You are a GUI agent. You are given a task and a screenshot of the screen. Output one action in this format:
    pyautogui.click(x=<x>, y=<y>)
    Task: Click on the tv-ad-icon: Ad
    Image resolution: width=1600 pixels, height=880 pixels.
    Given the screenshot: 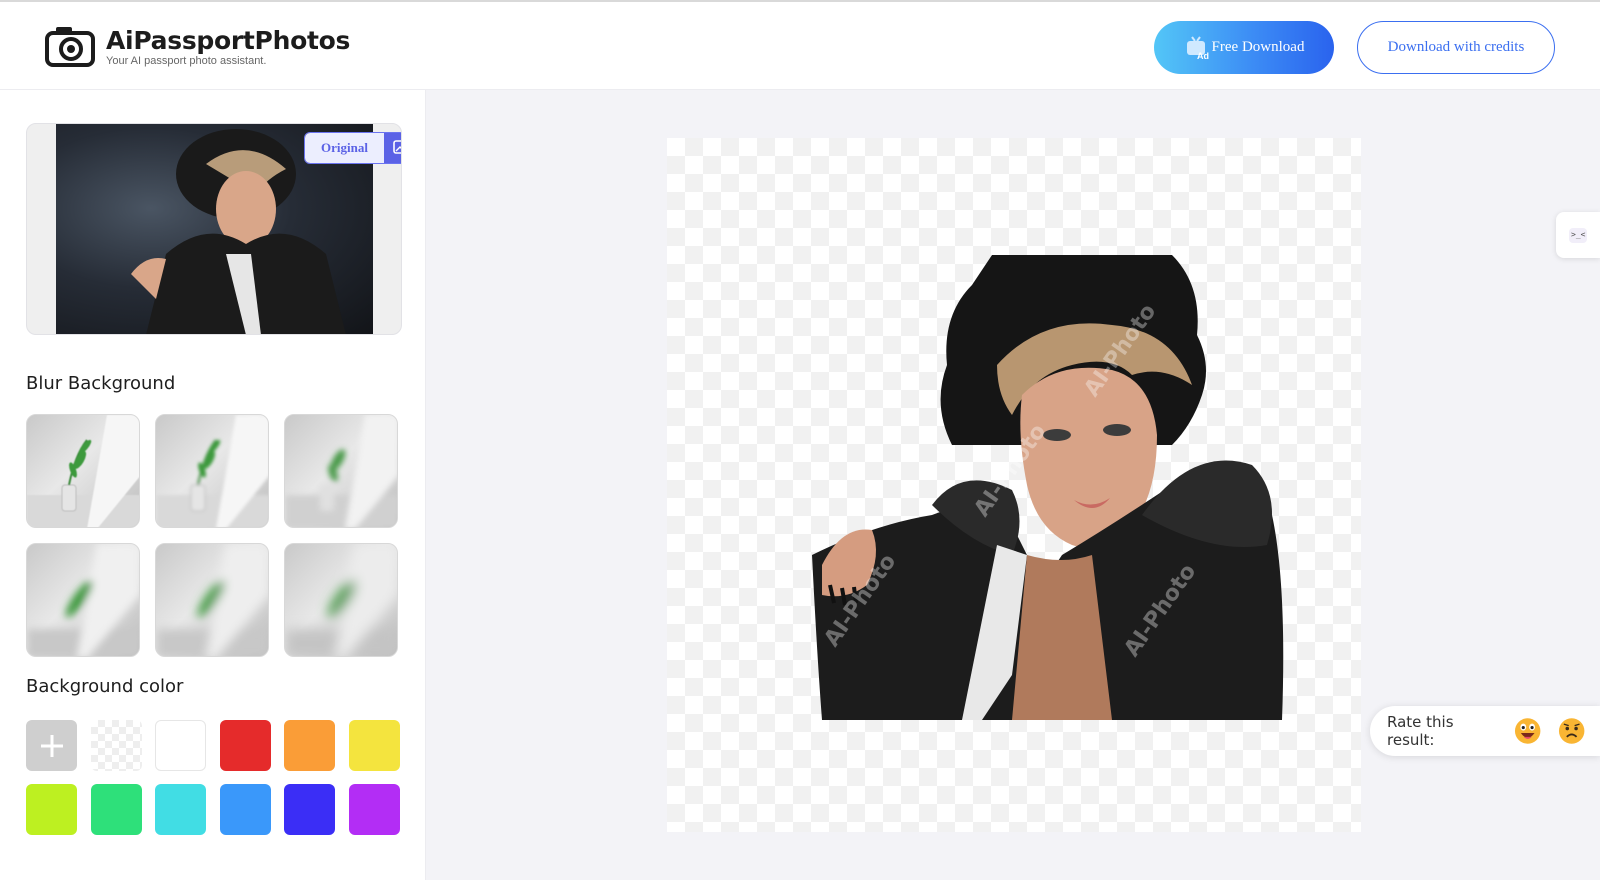 What is the action you would take?
    pyautogui.click(x=1197, y=48)
    